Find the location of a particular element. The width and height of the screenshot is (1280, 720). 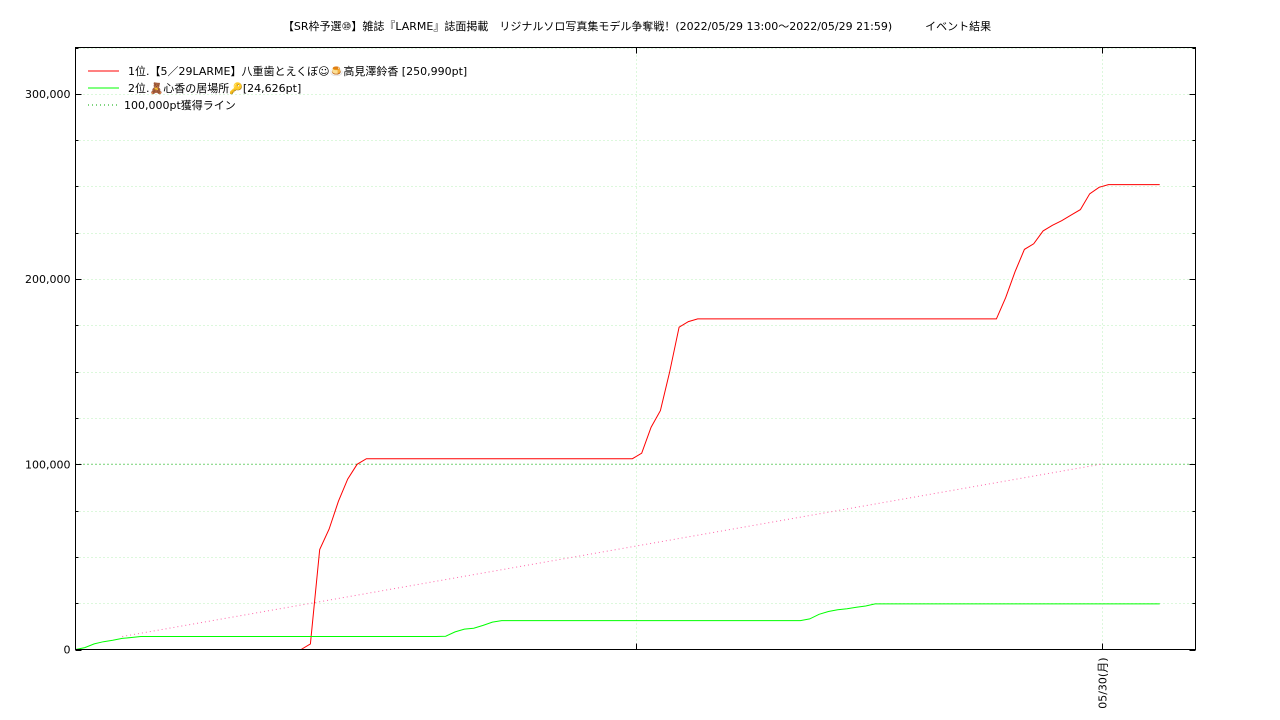

x-tick-label: 05/30(月) is located at coordinates (1103, 683).